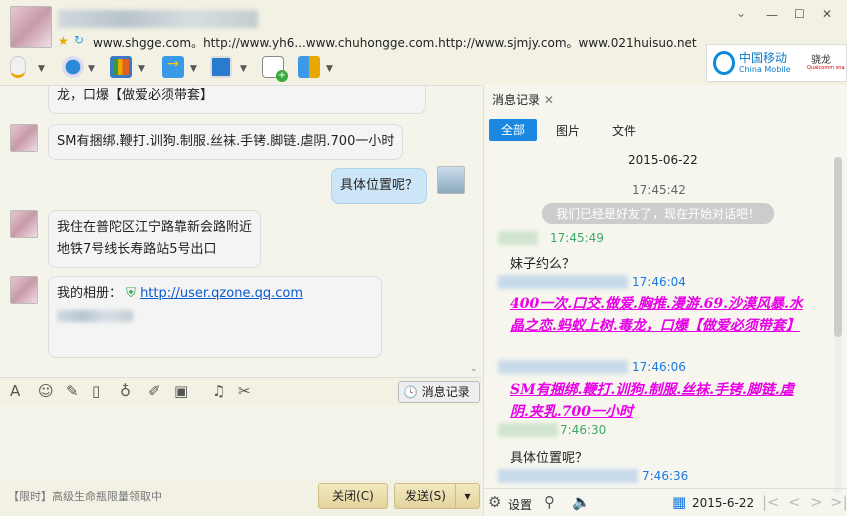 Image resolution: width=847 pixels, height=516 pixels. What do you see at coordinates (652, 401) in the screenshot?
I see `entry-text: SM有捆绑.鞭打.训狗.制服.丝袜.手铐.脚链.虐阴.夹乳.700一小时` at bounding box center [652, 401].